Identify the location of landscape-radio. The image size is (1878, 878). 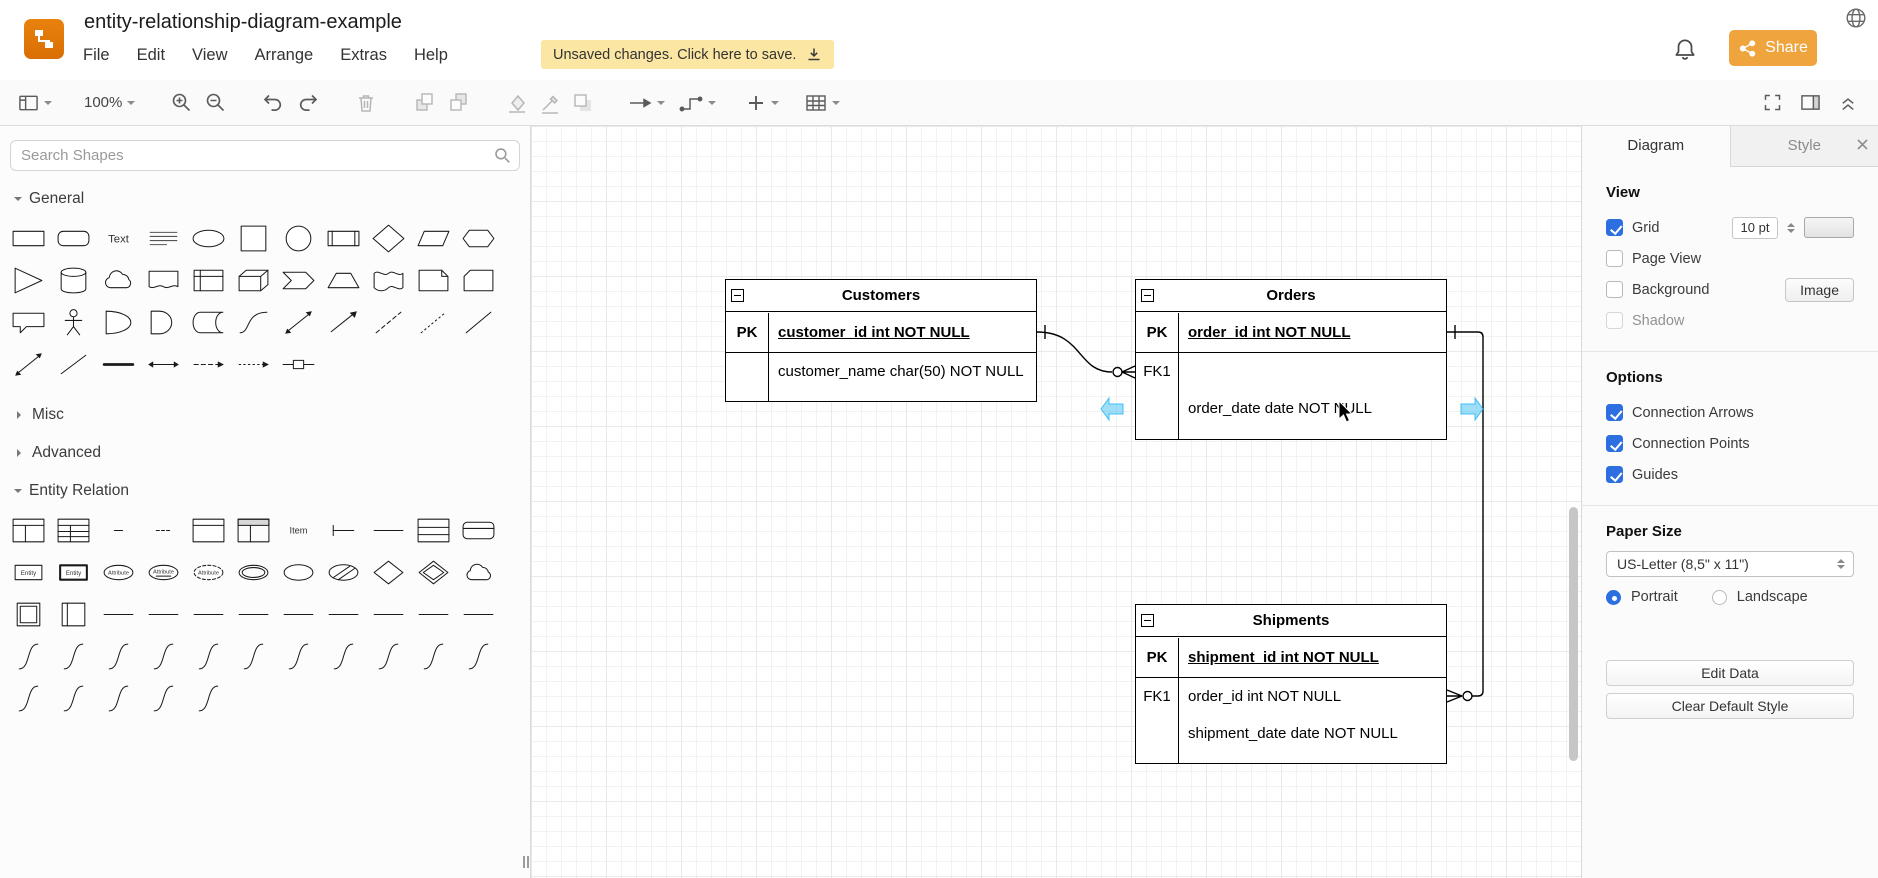
(1719, 597).